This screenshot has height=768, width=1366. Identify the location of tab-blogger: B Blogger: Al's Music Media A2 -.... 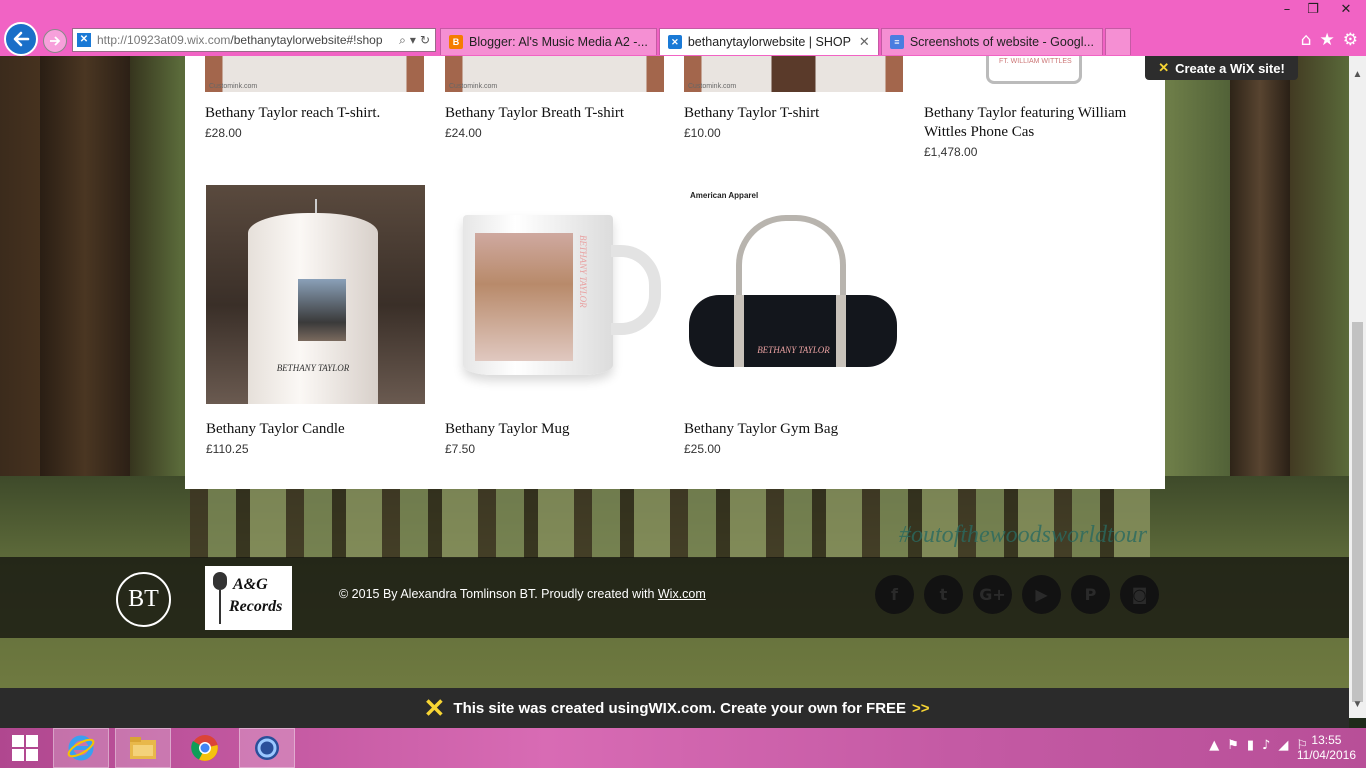
(548, 41).